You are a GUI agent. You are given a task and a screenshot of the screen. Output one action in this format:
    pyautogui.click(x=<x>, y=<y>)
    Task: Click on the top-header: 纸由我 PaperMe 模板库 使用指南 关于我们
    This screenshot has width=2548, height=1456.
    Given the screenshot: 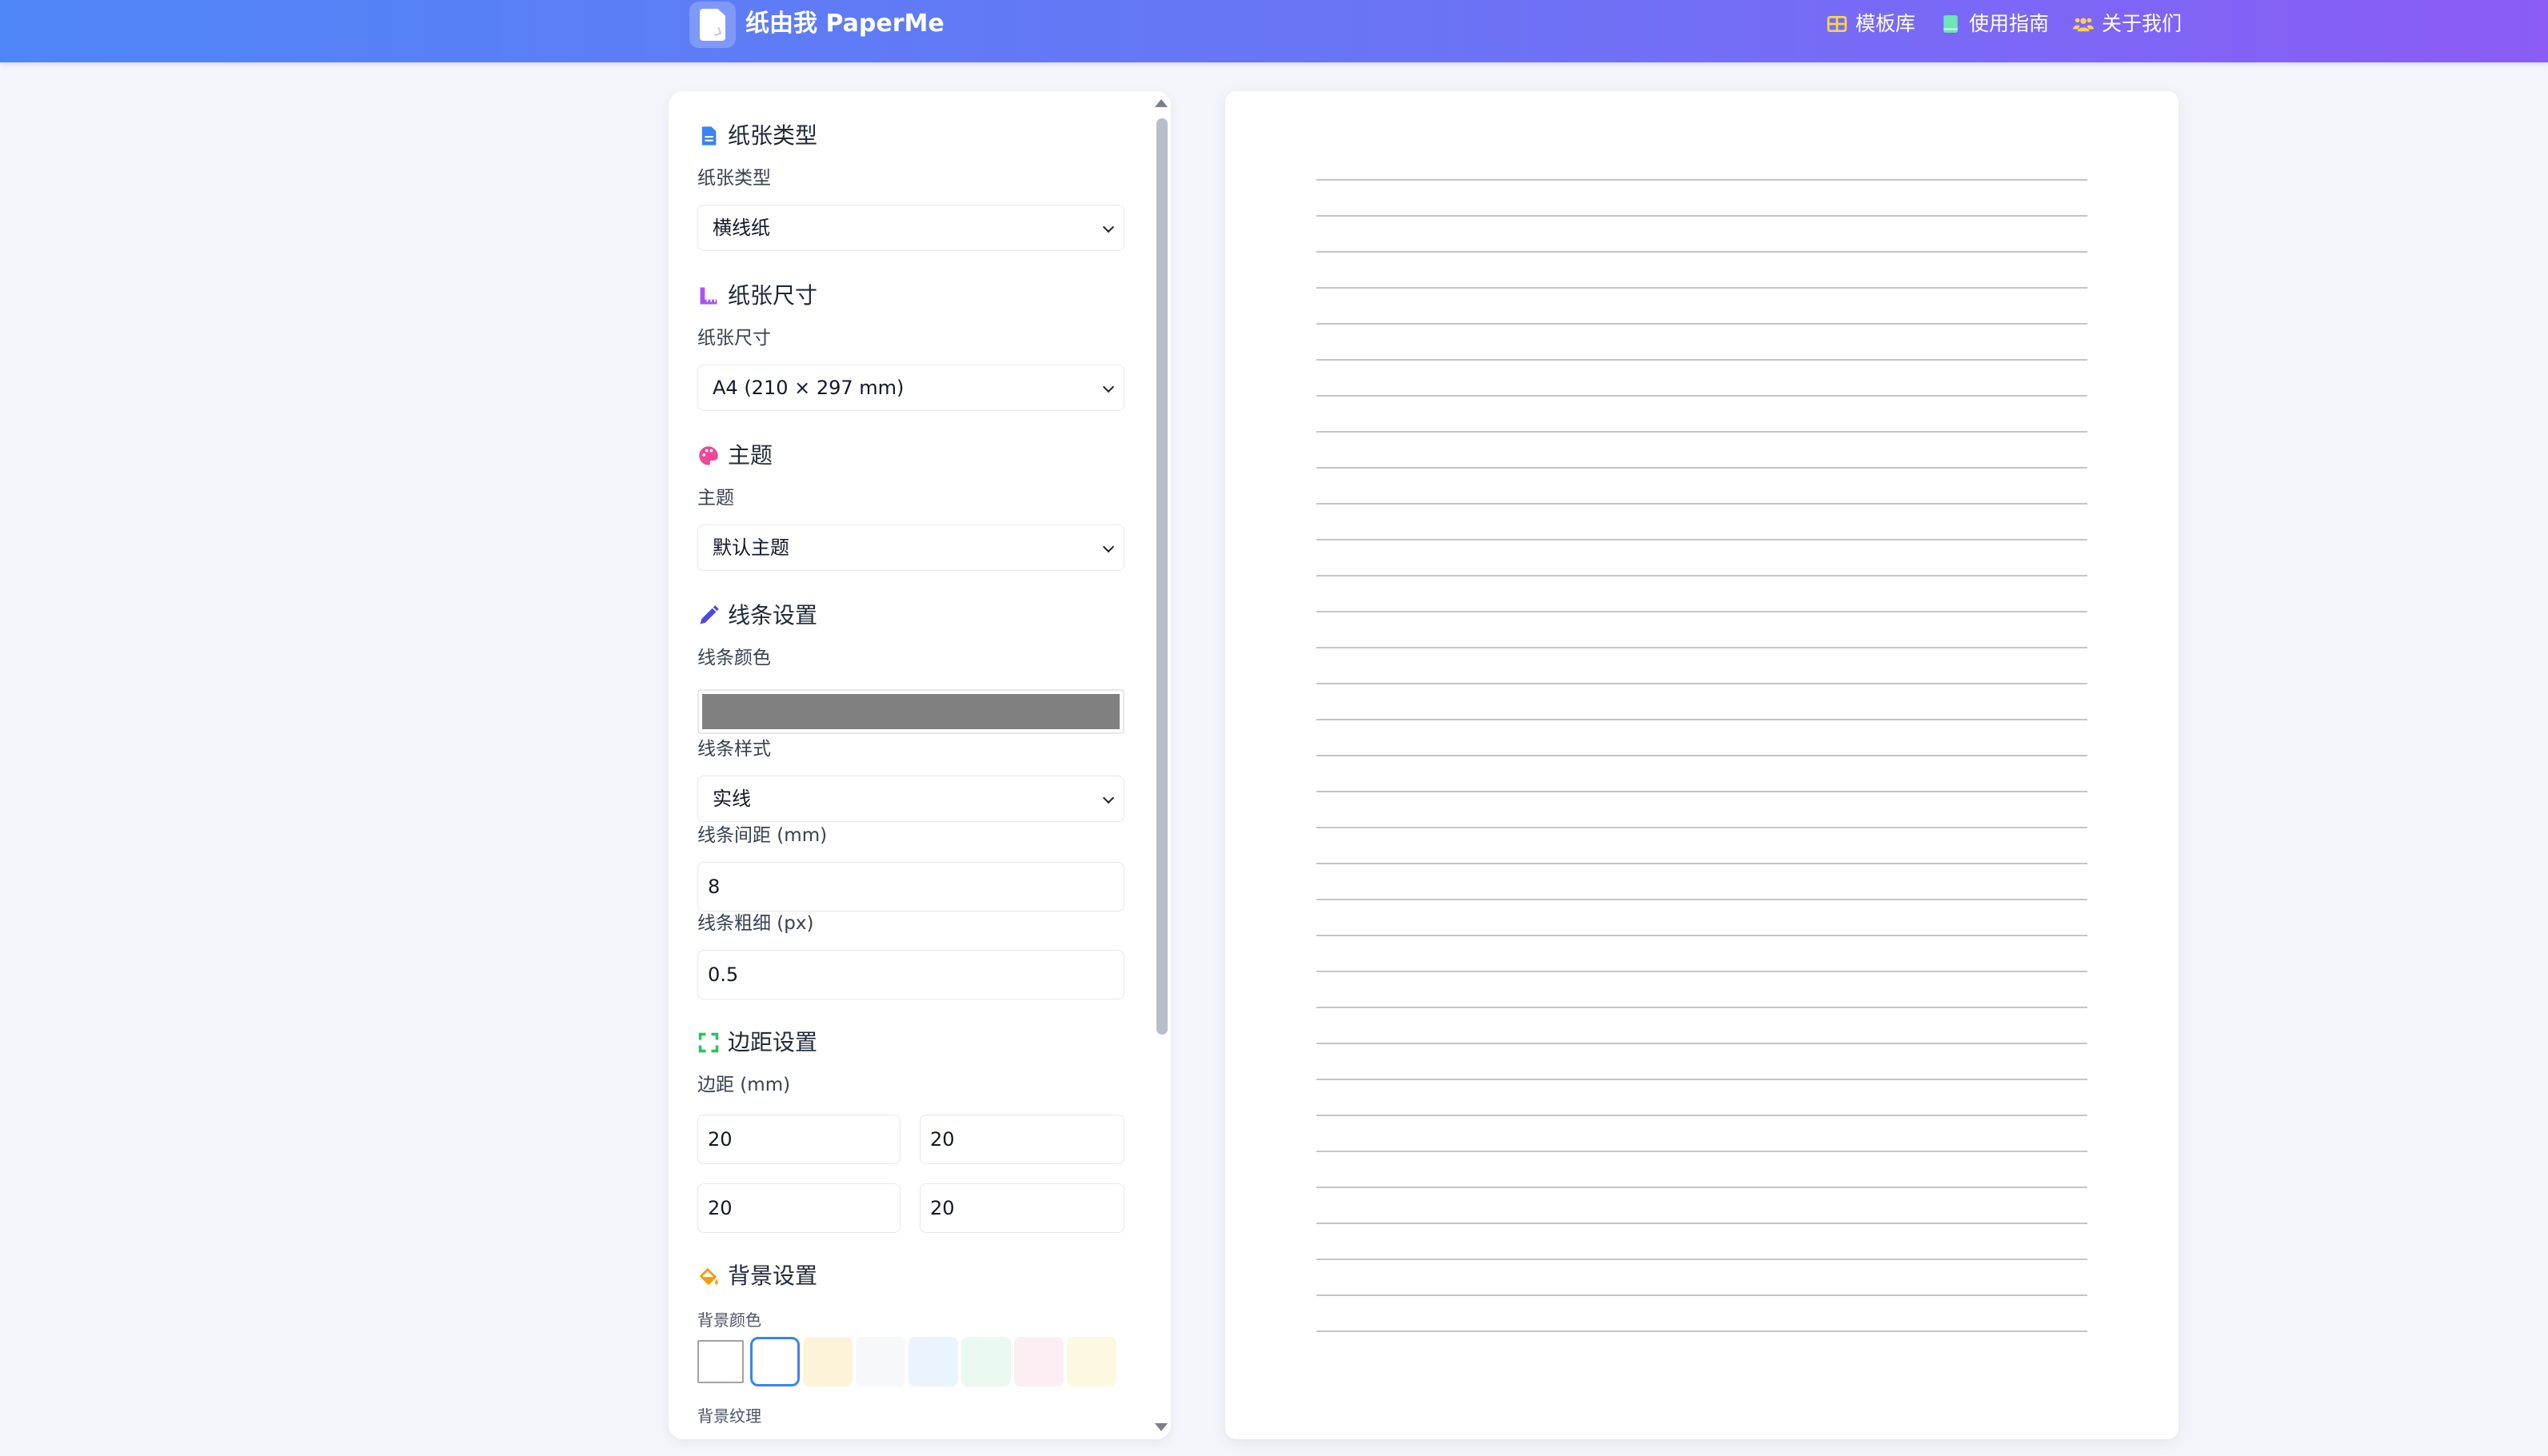 What is the action you would take?
    pyautogui.click(x=1274, y=31)
    